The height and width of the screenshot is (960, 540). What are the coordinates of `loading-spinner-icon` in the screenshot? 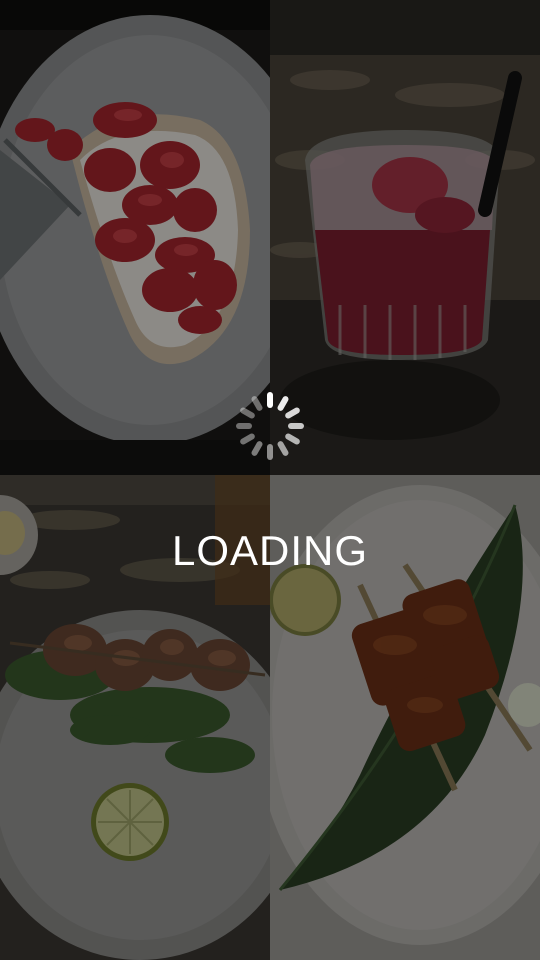 It's located at (270, 426).